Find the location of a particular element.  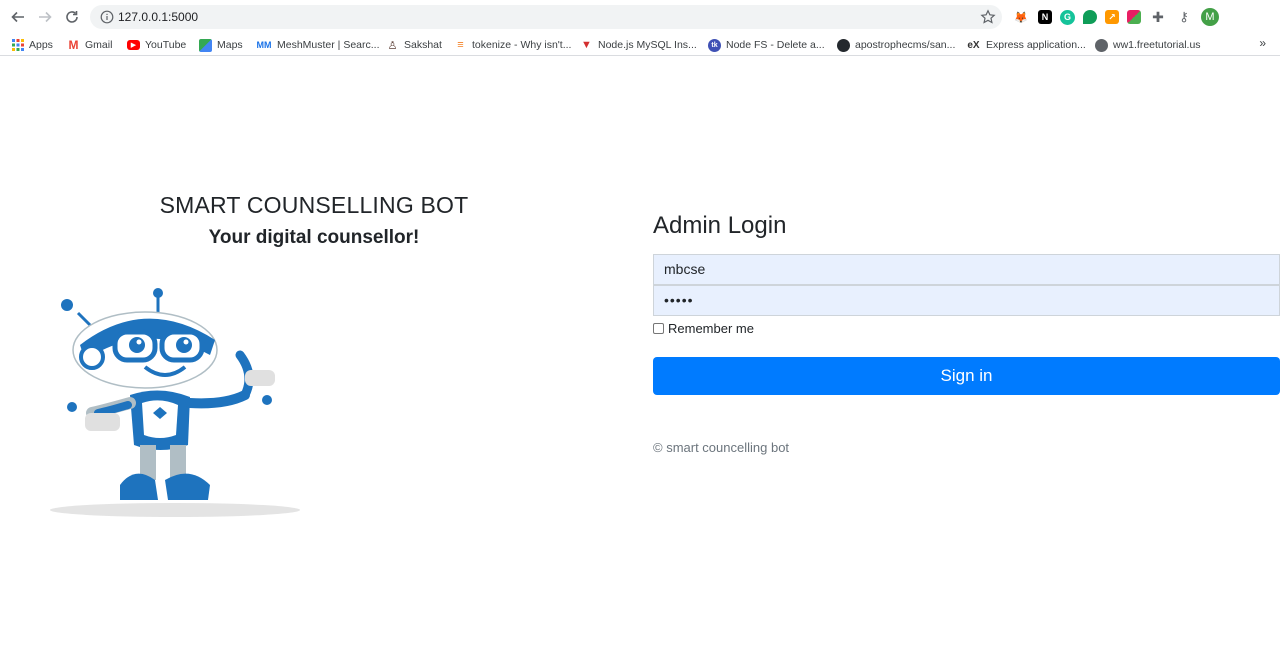

metamask-icon: 🦊 is located at coordinates (1021, 17).